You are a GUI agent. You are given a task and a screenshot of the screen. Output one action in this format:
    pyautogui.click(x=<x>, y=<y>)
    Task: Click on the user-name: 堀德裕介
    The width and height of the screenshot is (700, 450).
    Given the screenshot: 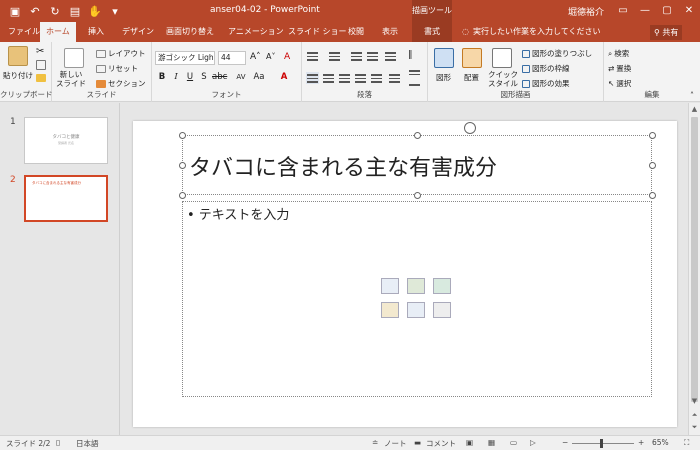 What is the action you would take?
    pyautogui.click(x=586, y=11)
    